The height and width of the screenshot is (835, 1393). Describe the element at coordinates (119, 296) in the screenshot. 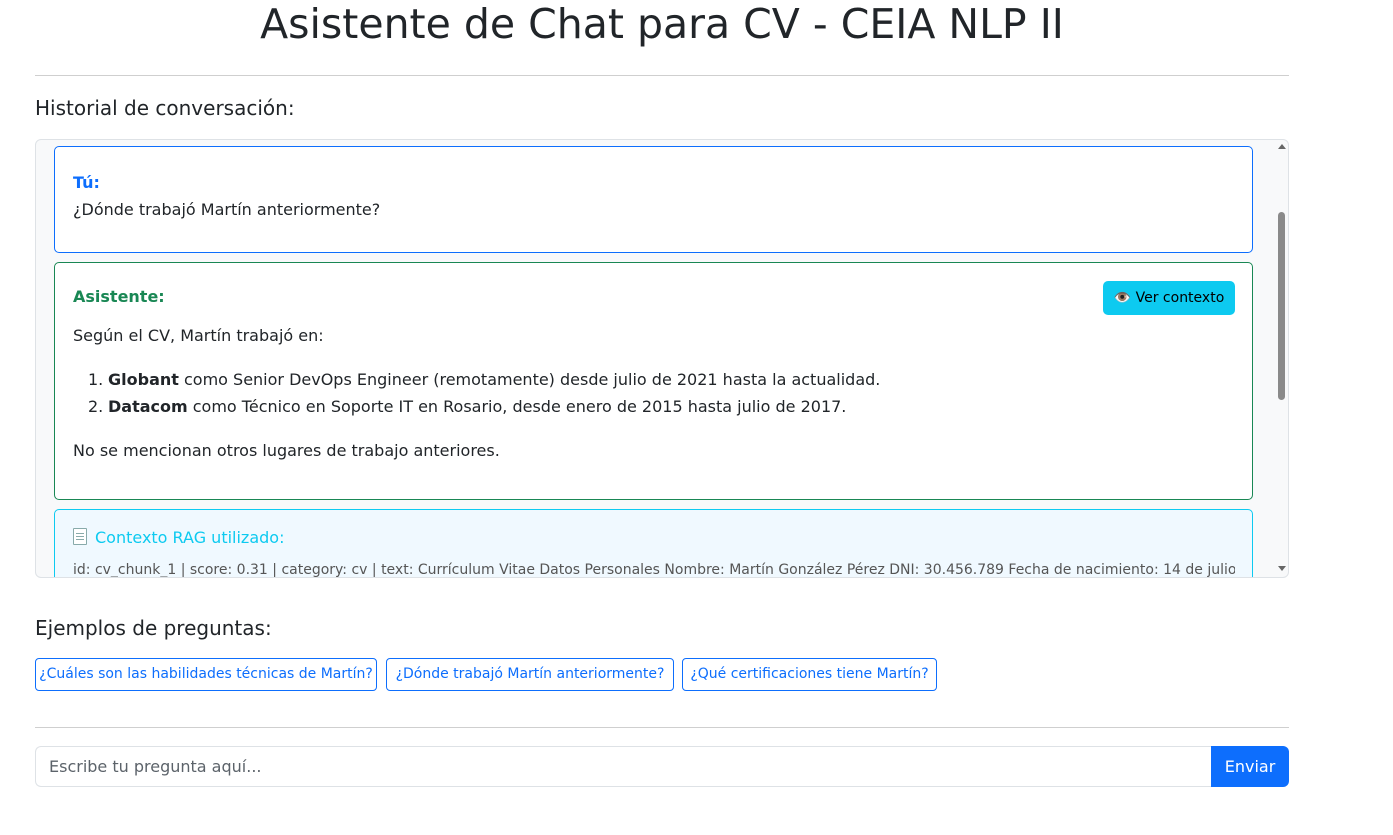

I see `assistant-label: Asistente:` at that location.